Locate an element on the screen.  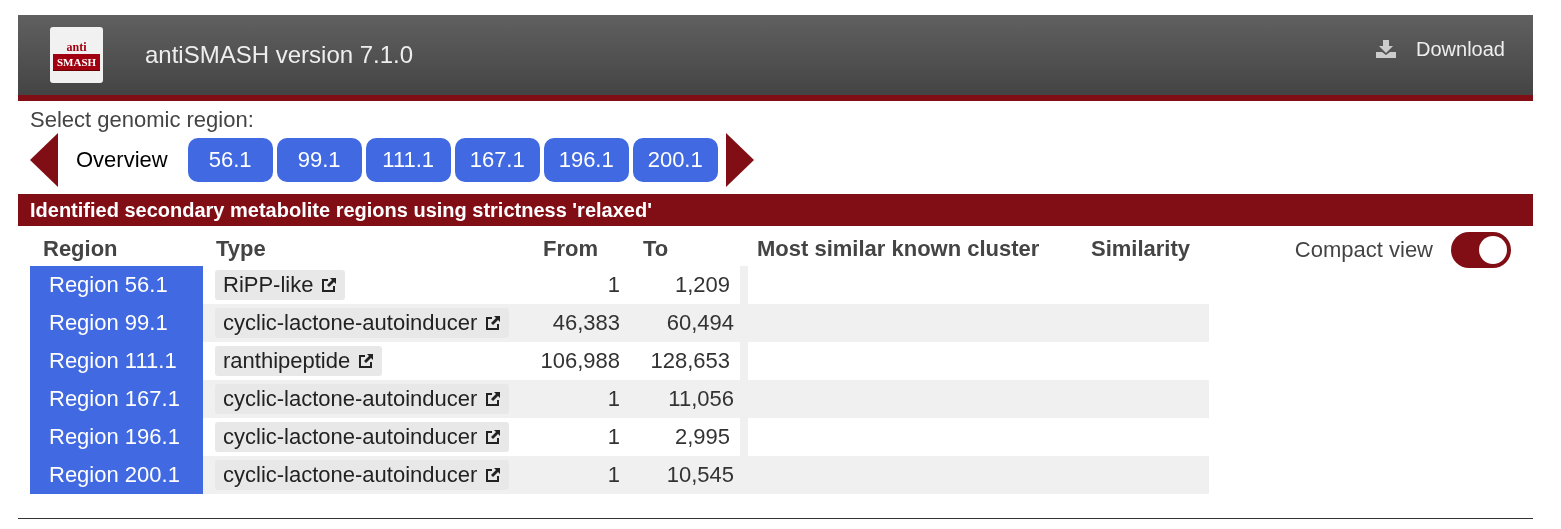
region-button: 200.1 is located at coordinates (675, 160).